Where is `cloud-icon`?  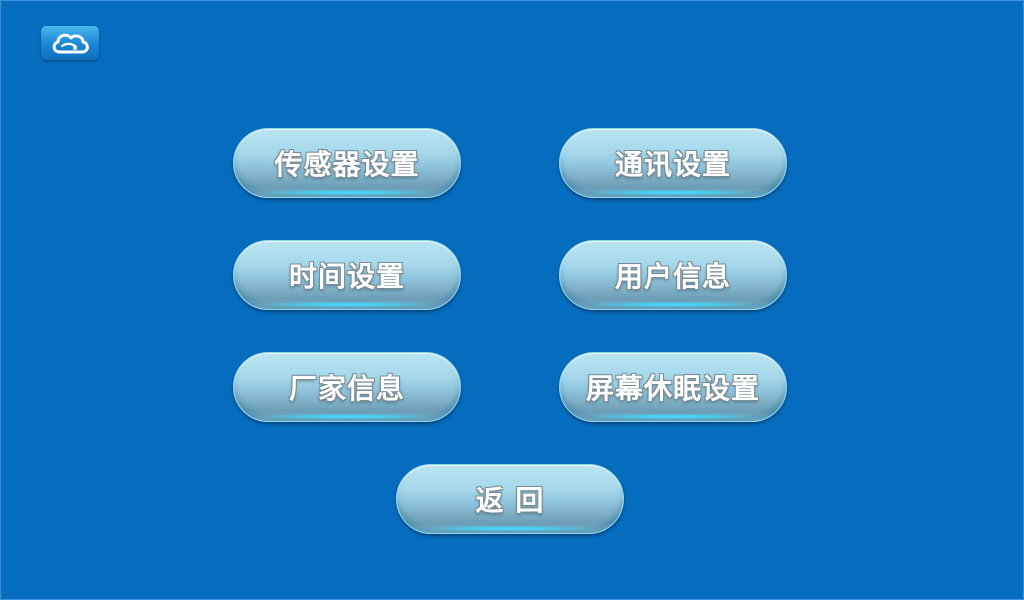 cloud-icon is located at coordinates (70, 43).